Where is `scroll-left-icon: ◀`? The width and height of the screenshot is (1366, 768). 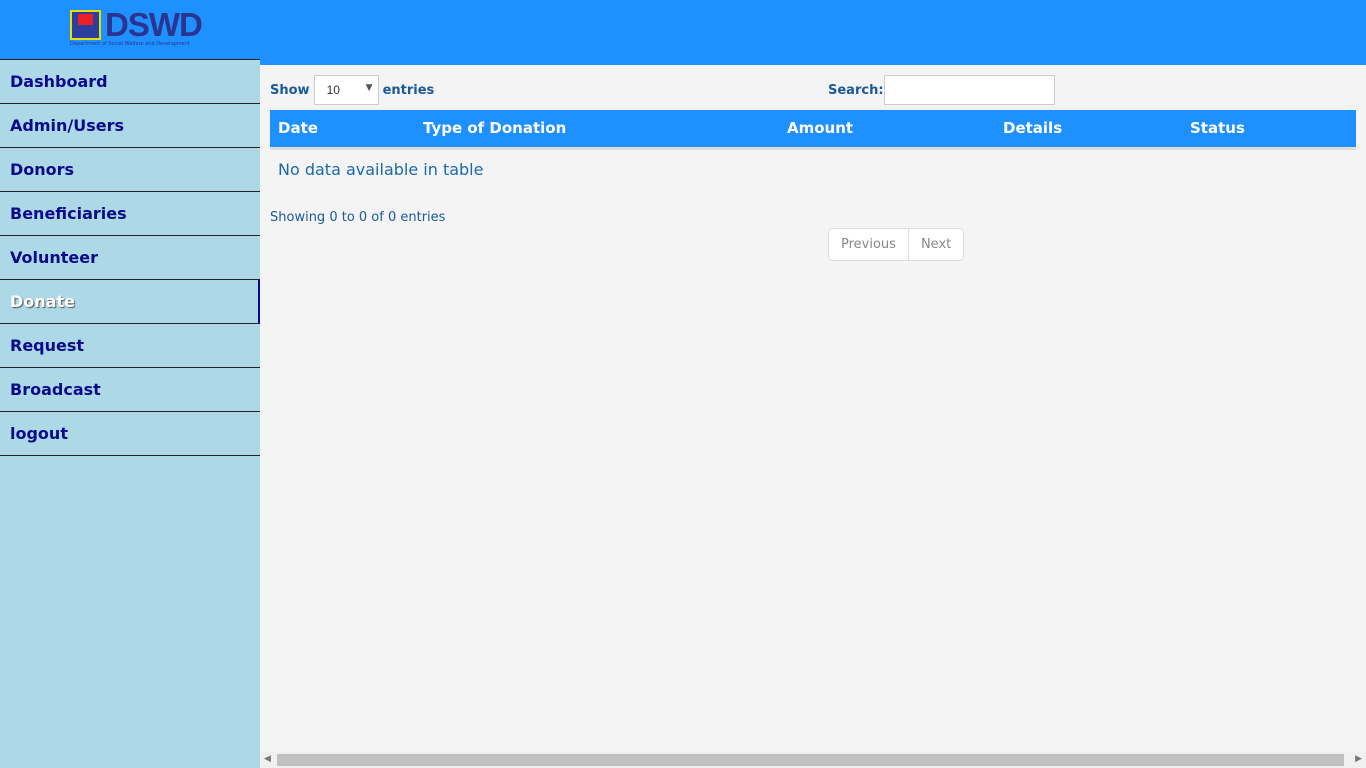 scroll-left-icon: ◀ is located at coordinates (267, 759).